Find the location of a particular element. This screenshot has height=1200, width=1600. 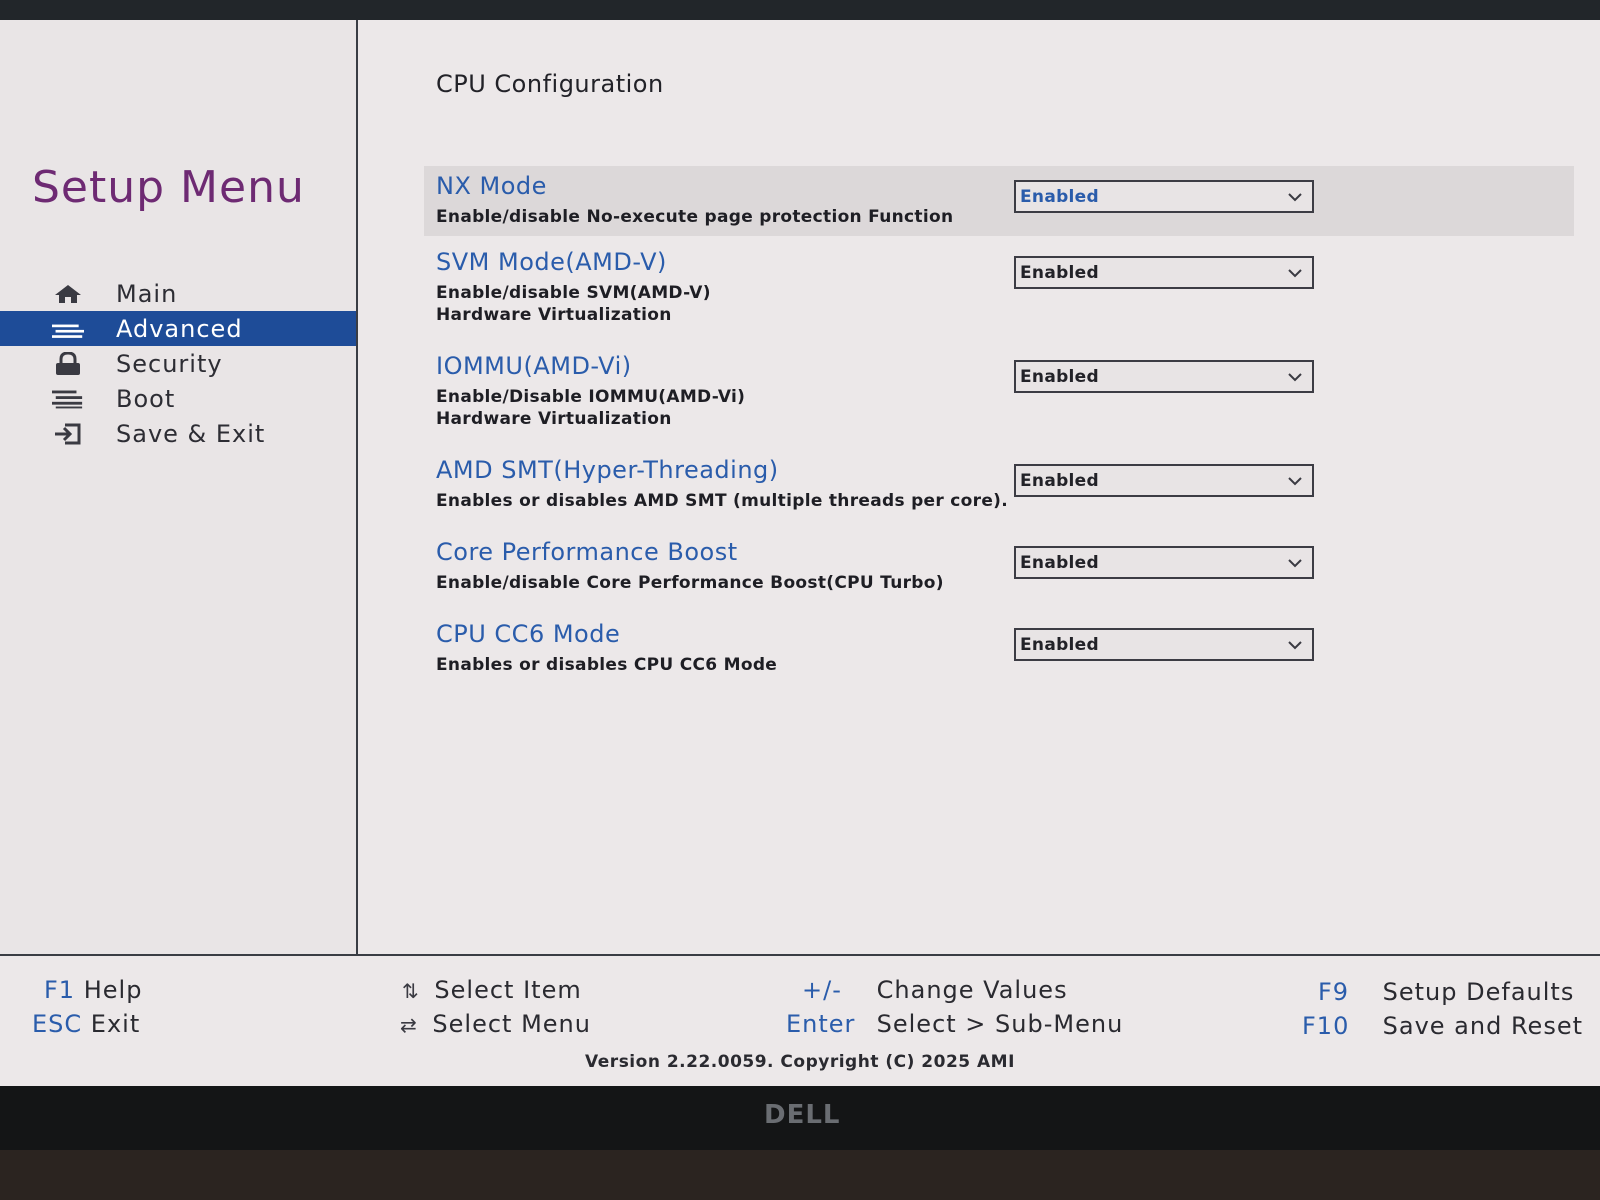

advanced-icon is located at coordinates (68, 329).